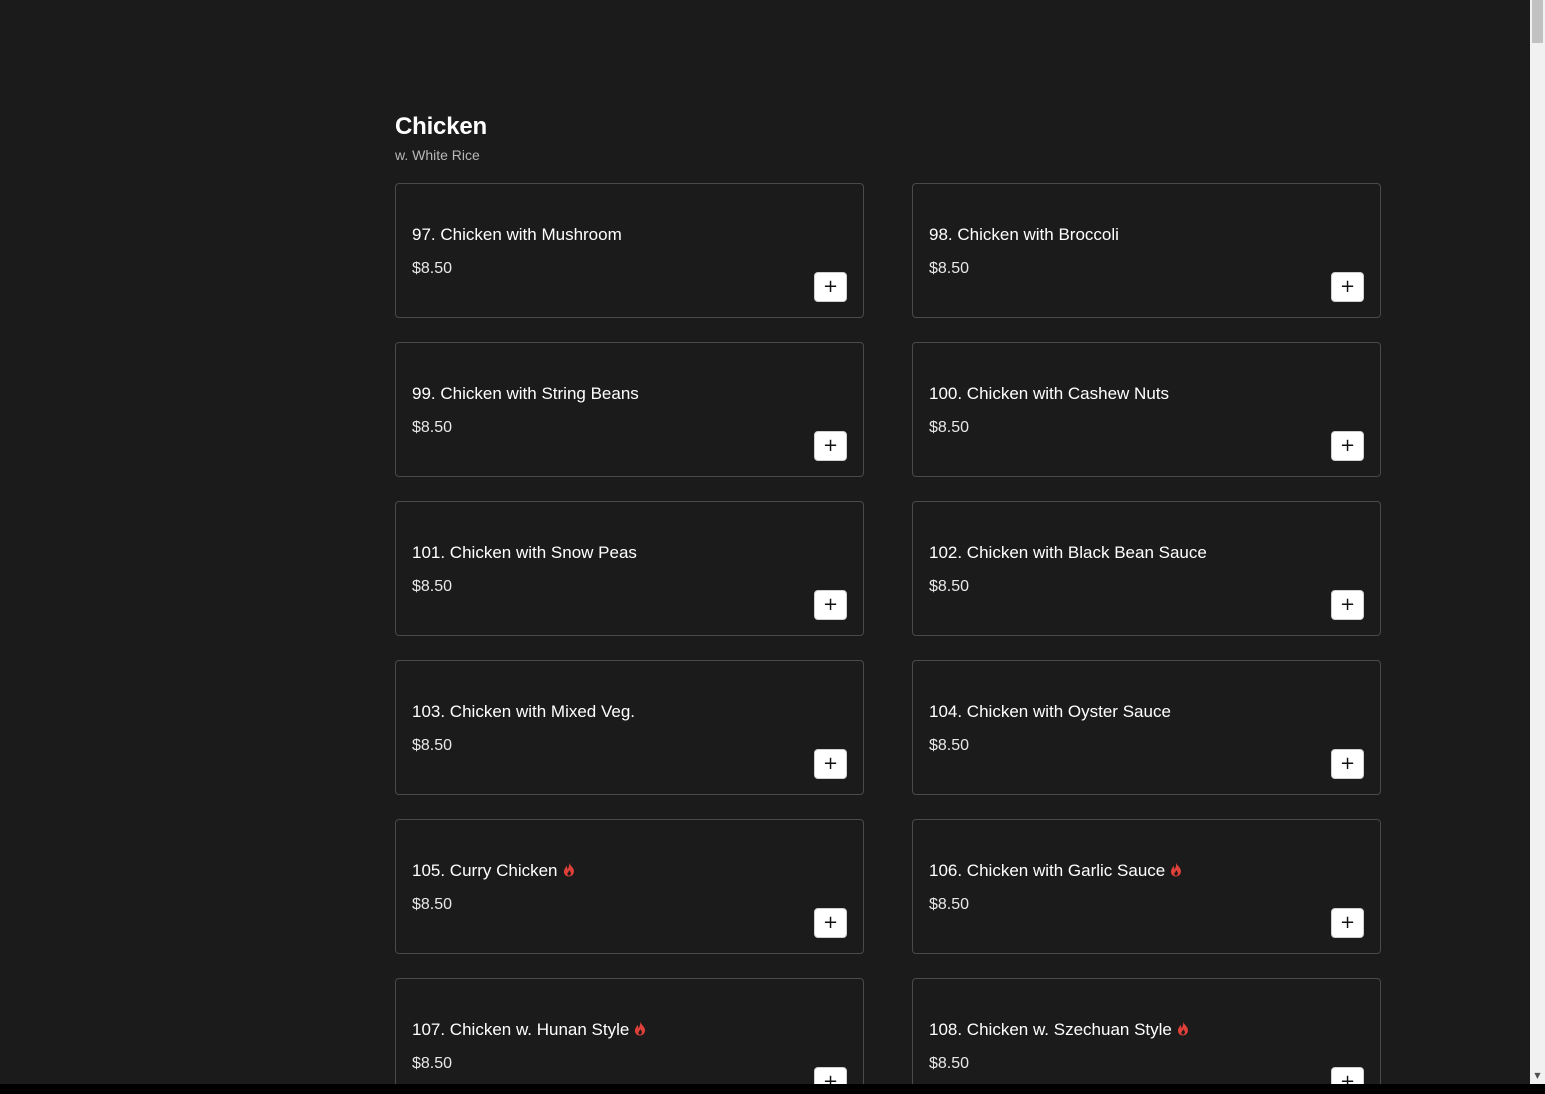 This screenshot has height=1094, width=1545. I want to click on menu-item-card: 98. Chicken with Broccoli $8.50 +, so click(1146, 250).